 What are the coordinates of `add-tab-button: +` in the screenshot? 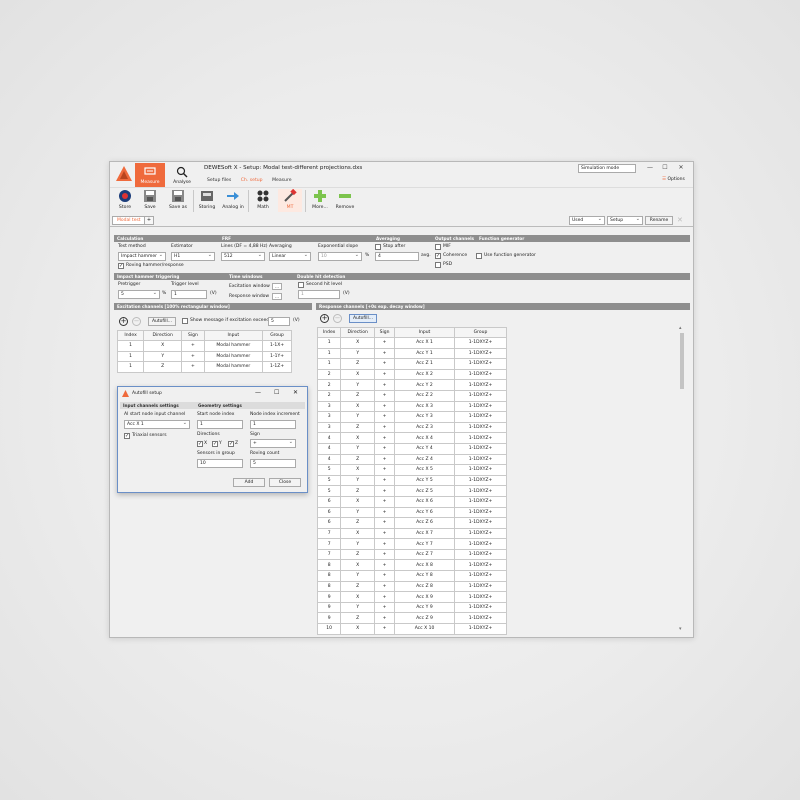 It's located at (149, 220).